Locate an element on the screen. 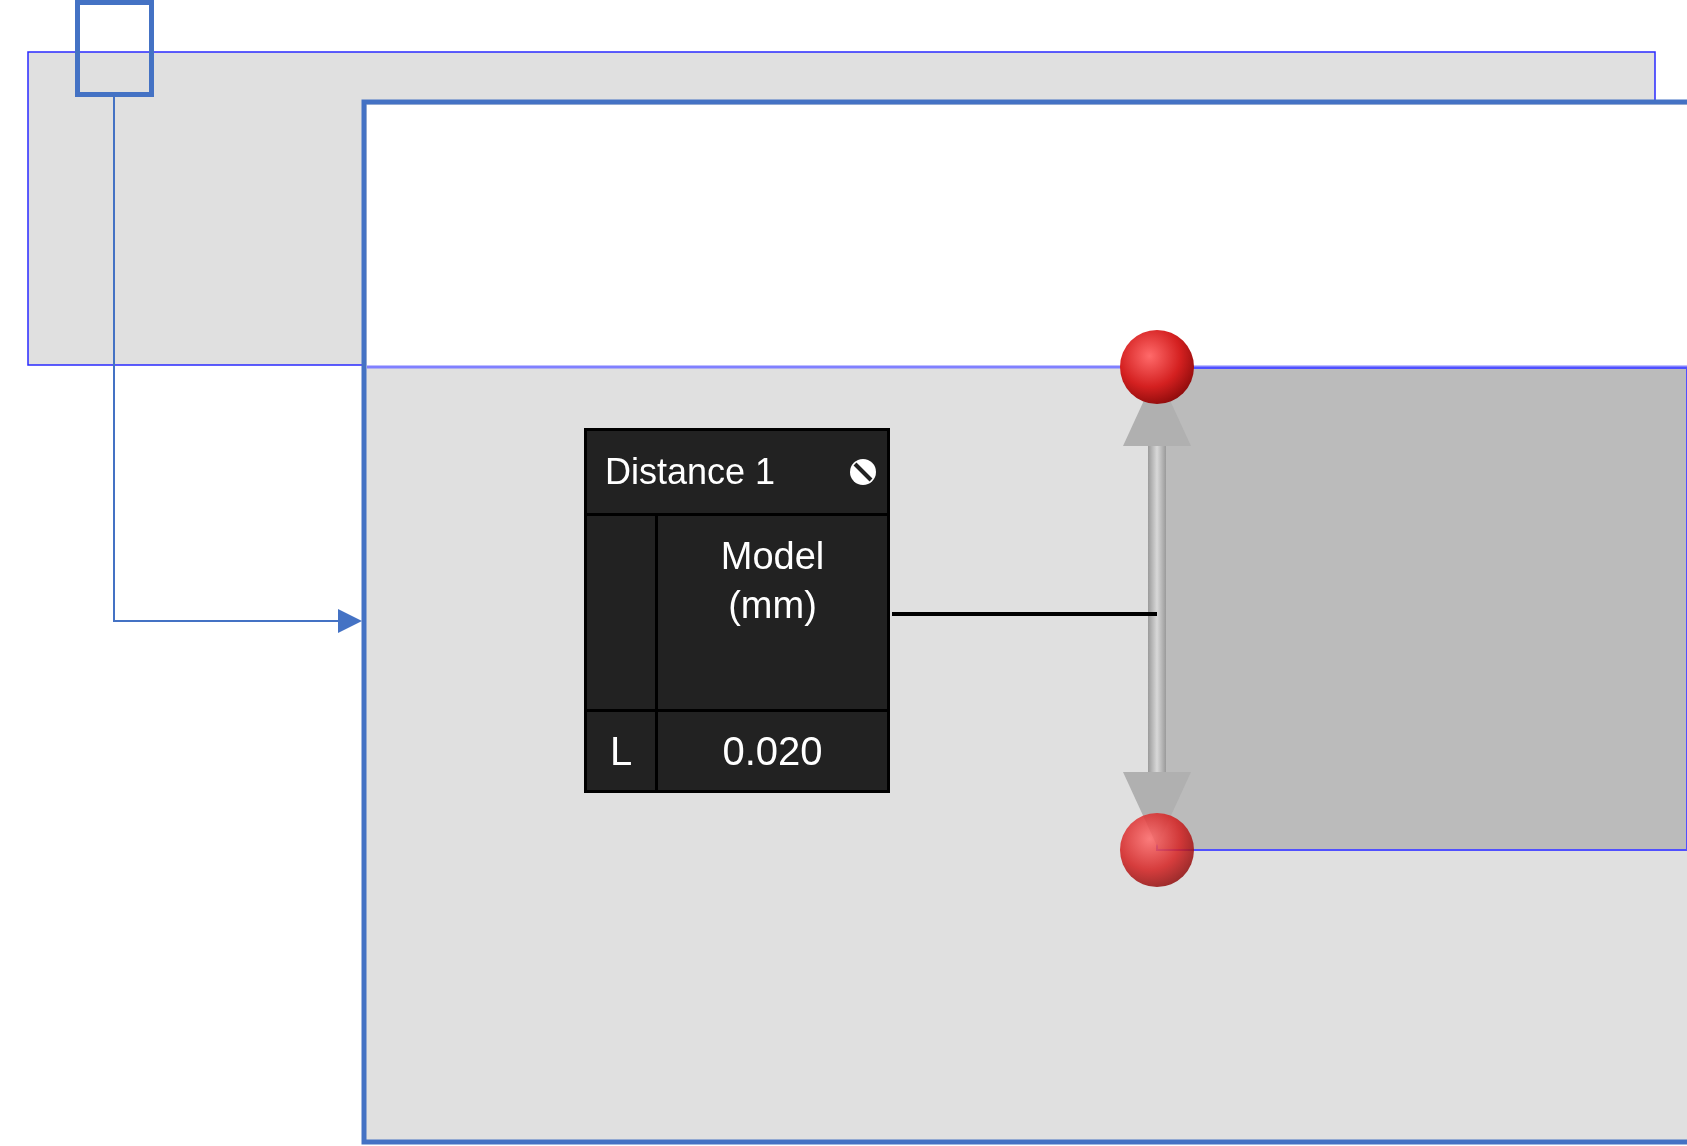  row-label: L is located at coordinates (621, 751).